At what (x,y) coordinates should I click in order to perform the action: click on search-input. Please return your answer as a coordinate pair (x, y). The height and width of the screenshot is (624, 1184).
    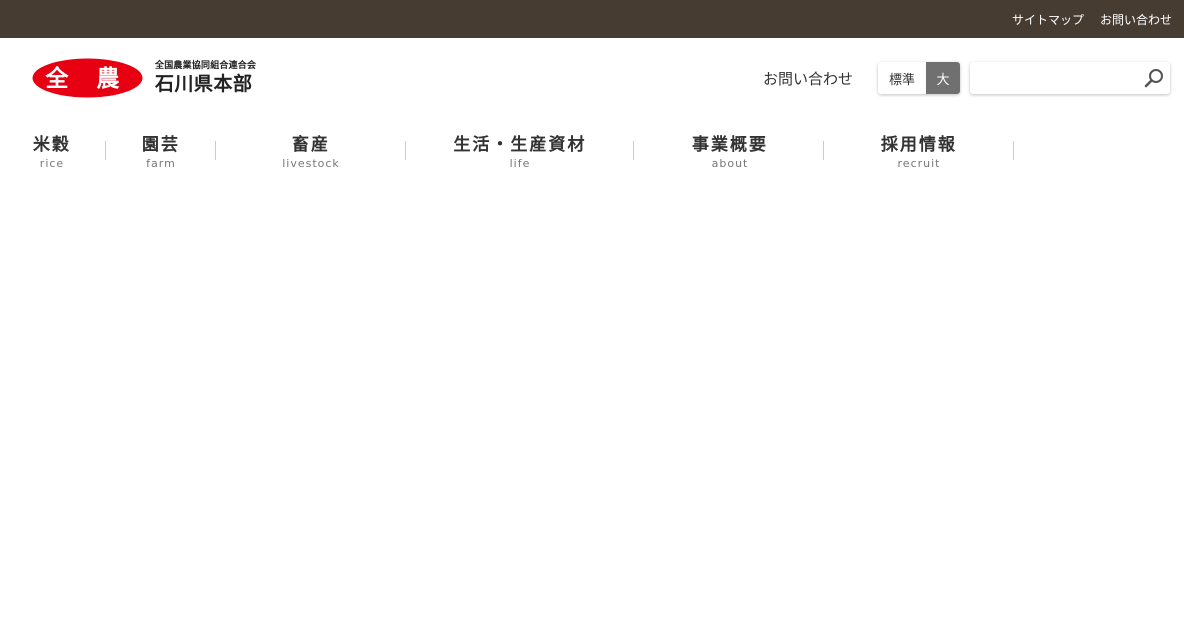
    Looking at the image, I should click on (1059, 78).